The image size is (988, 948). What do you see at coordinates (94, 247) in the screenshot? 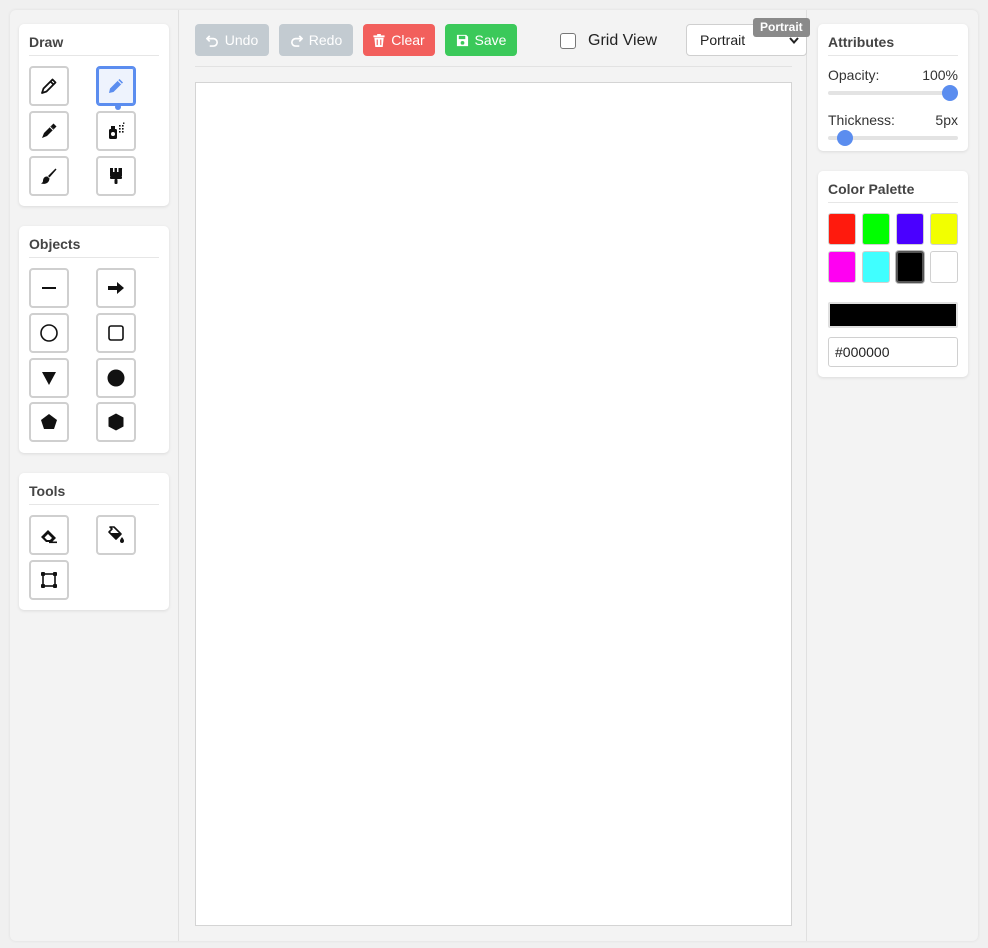
I see `objects-panel-title: Objects` at bounding box center [94, 247].